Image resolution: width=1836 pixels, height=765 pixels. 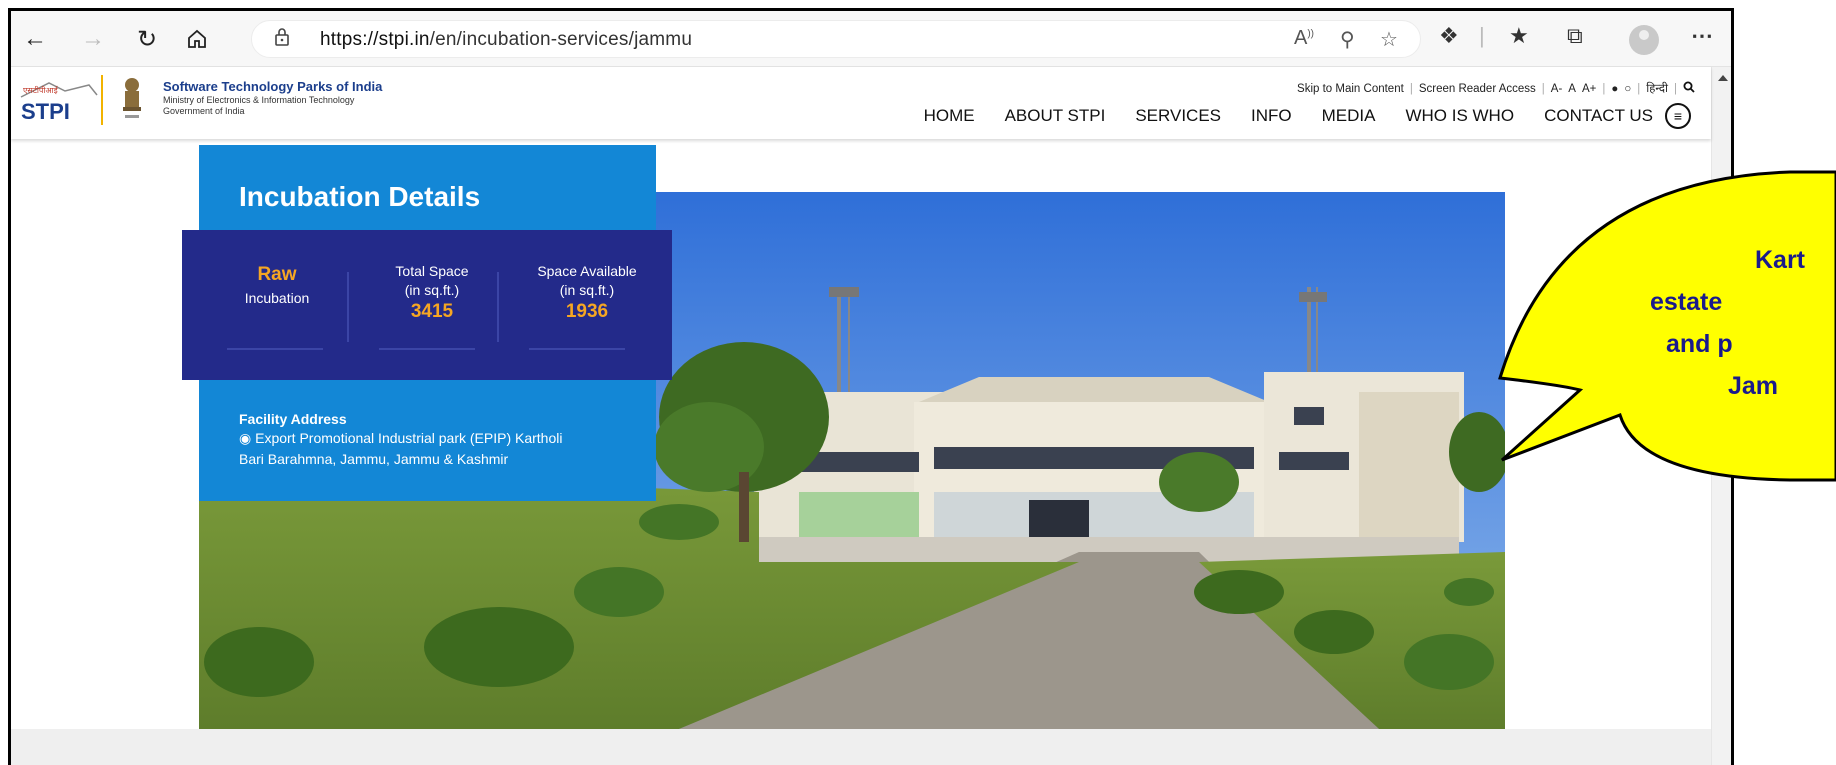 I want to click on skip-to-main-link: Skip to Main Content, so click(x=1350, y=89).